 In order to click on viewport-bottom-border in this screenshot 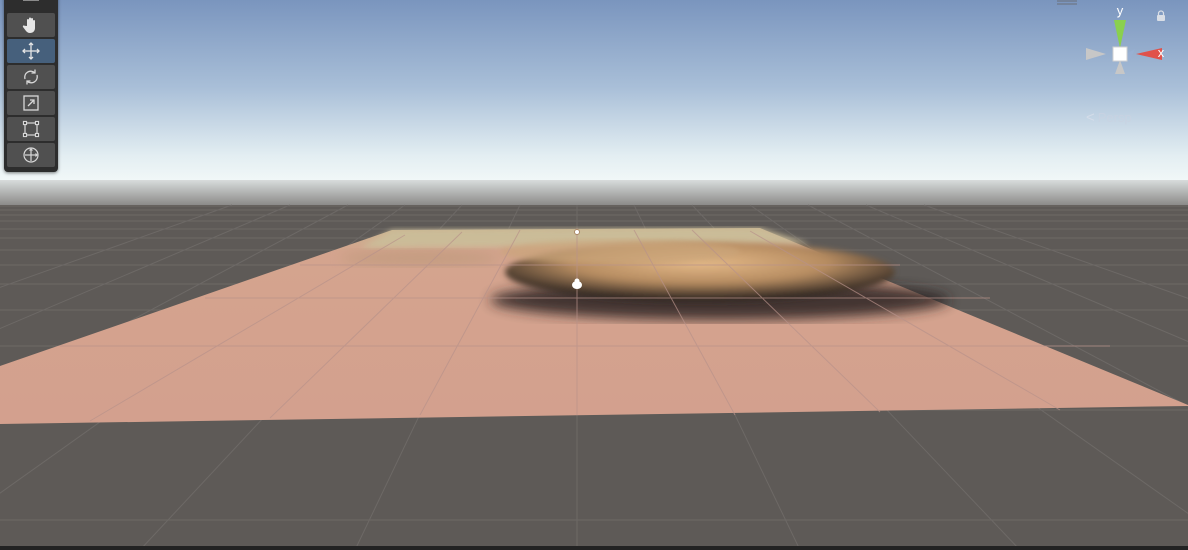, I will do `click(594, 548)`.